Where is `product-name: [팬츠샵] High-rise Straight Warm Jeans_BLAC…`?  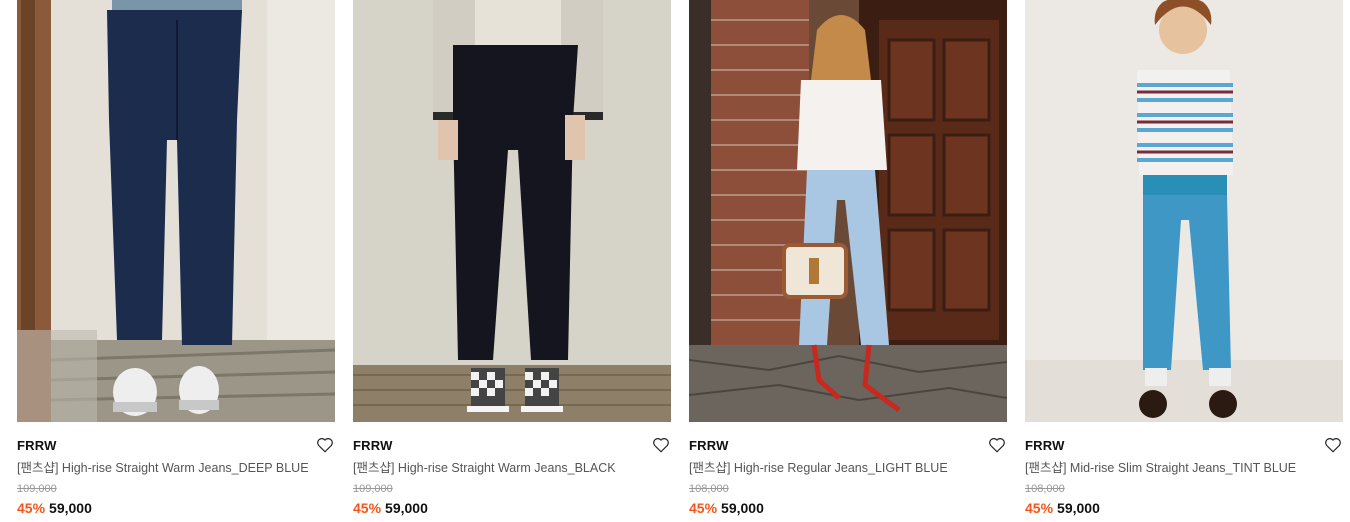 product-name: [팬츠샵] High-rise Straight Warm Jeans_BLAC… is located at coordinates (512, 468).